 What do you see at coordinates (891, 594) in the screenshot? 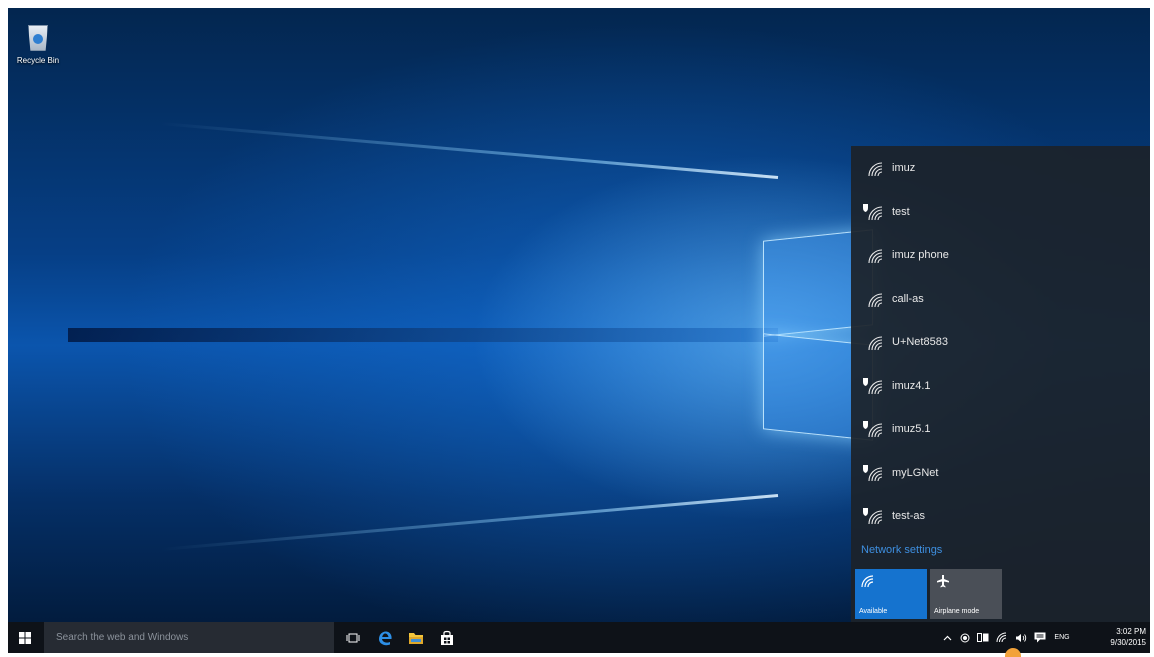
I see `wifi-toggle-tile: Available` at bounding box center [891, 594].